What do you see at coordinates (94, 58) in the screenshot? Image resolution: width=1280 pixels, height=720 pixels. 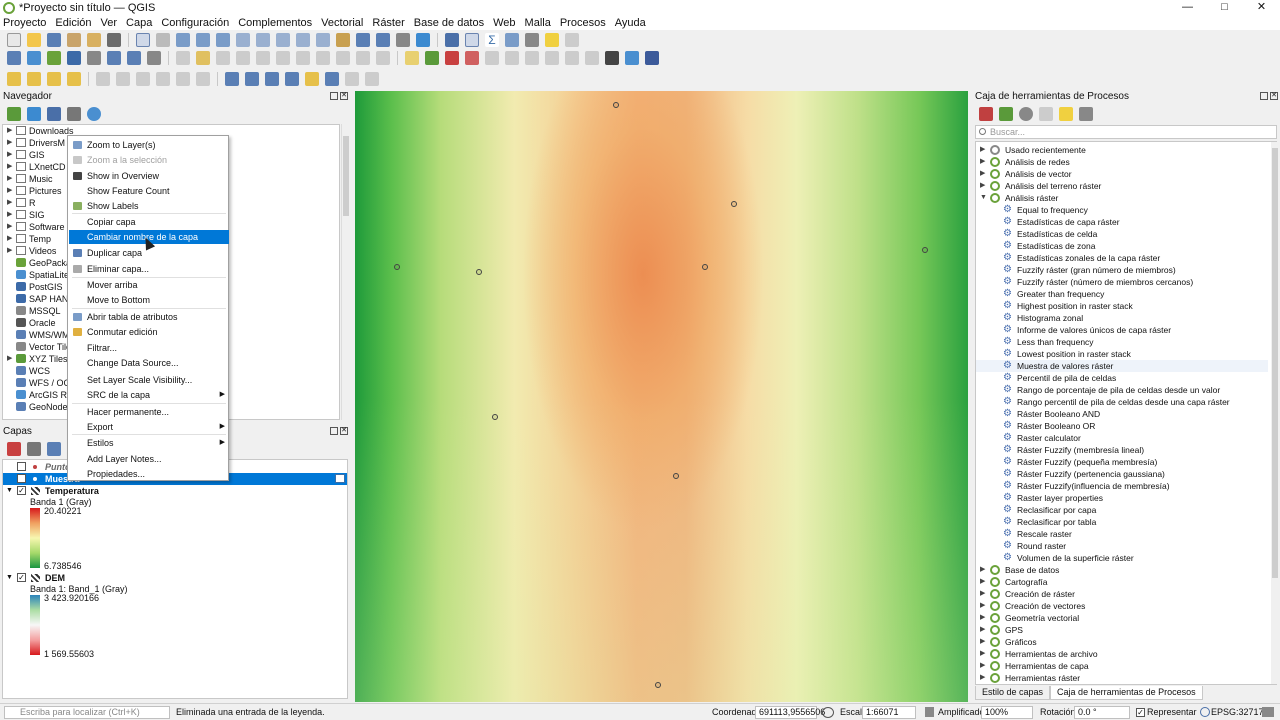 I see `add-mesh-icon` at bounding box center [94, 58].